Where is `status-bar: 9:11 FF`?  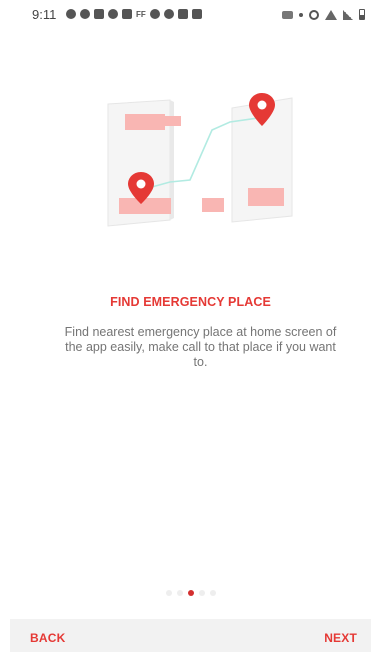
status-bar: 9:11 FF is located at coordinates (190, 15).